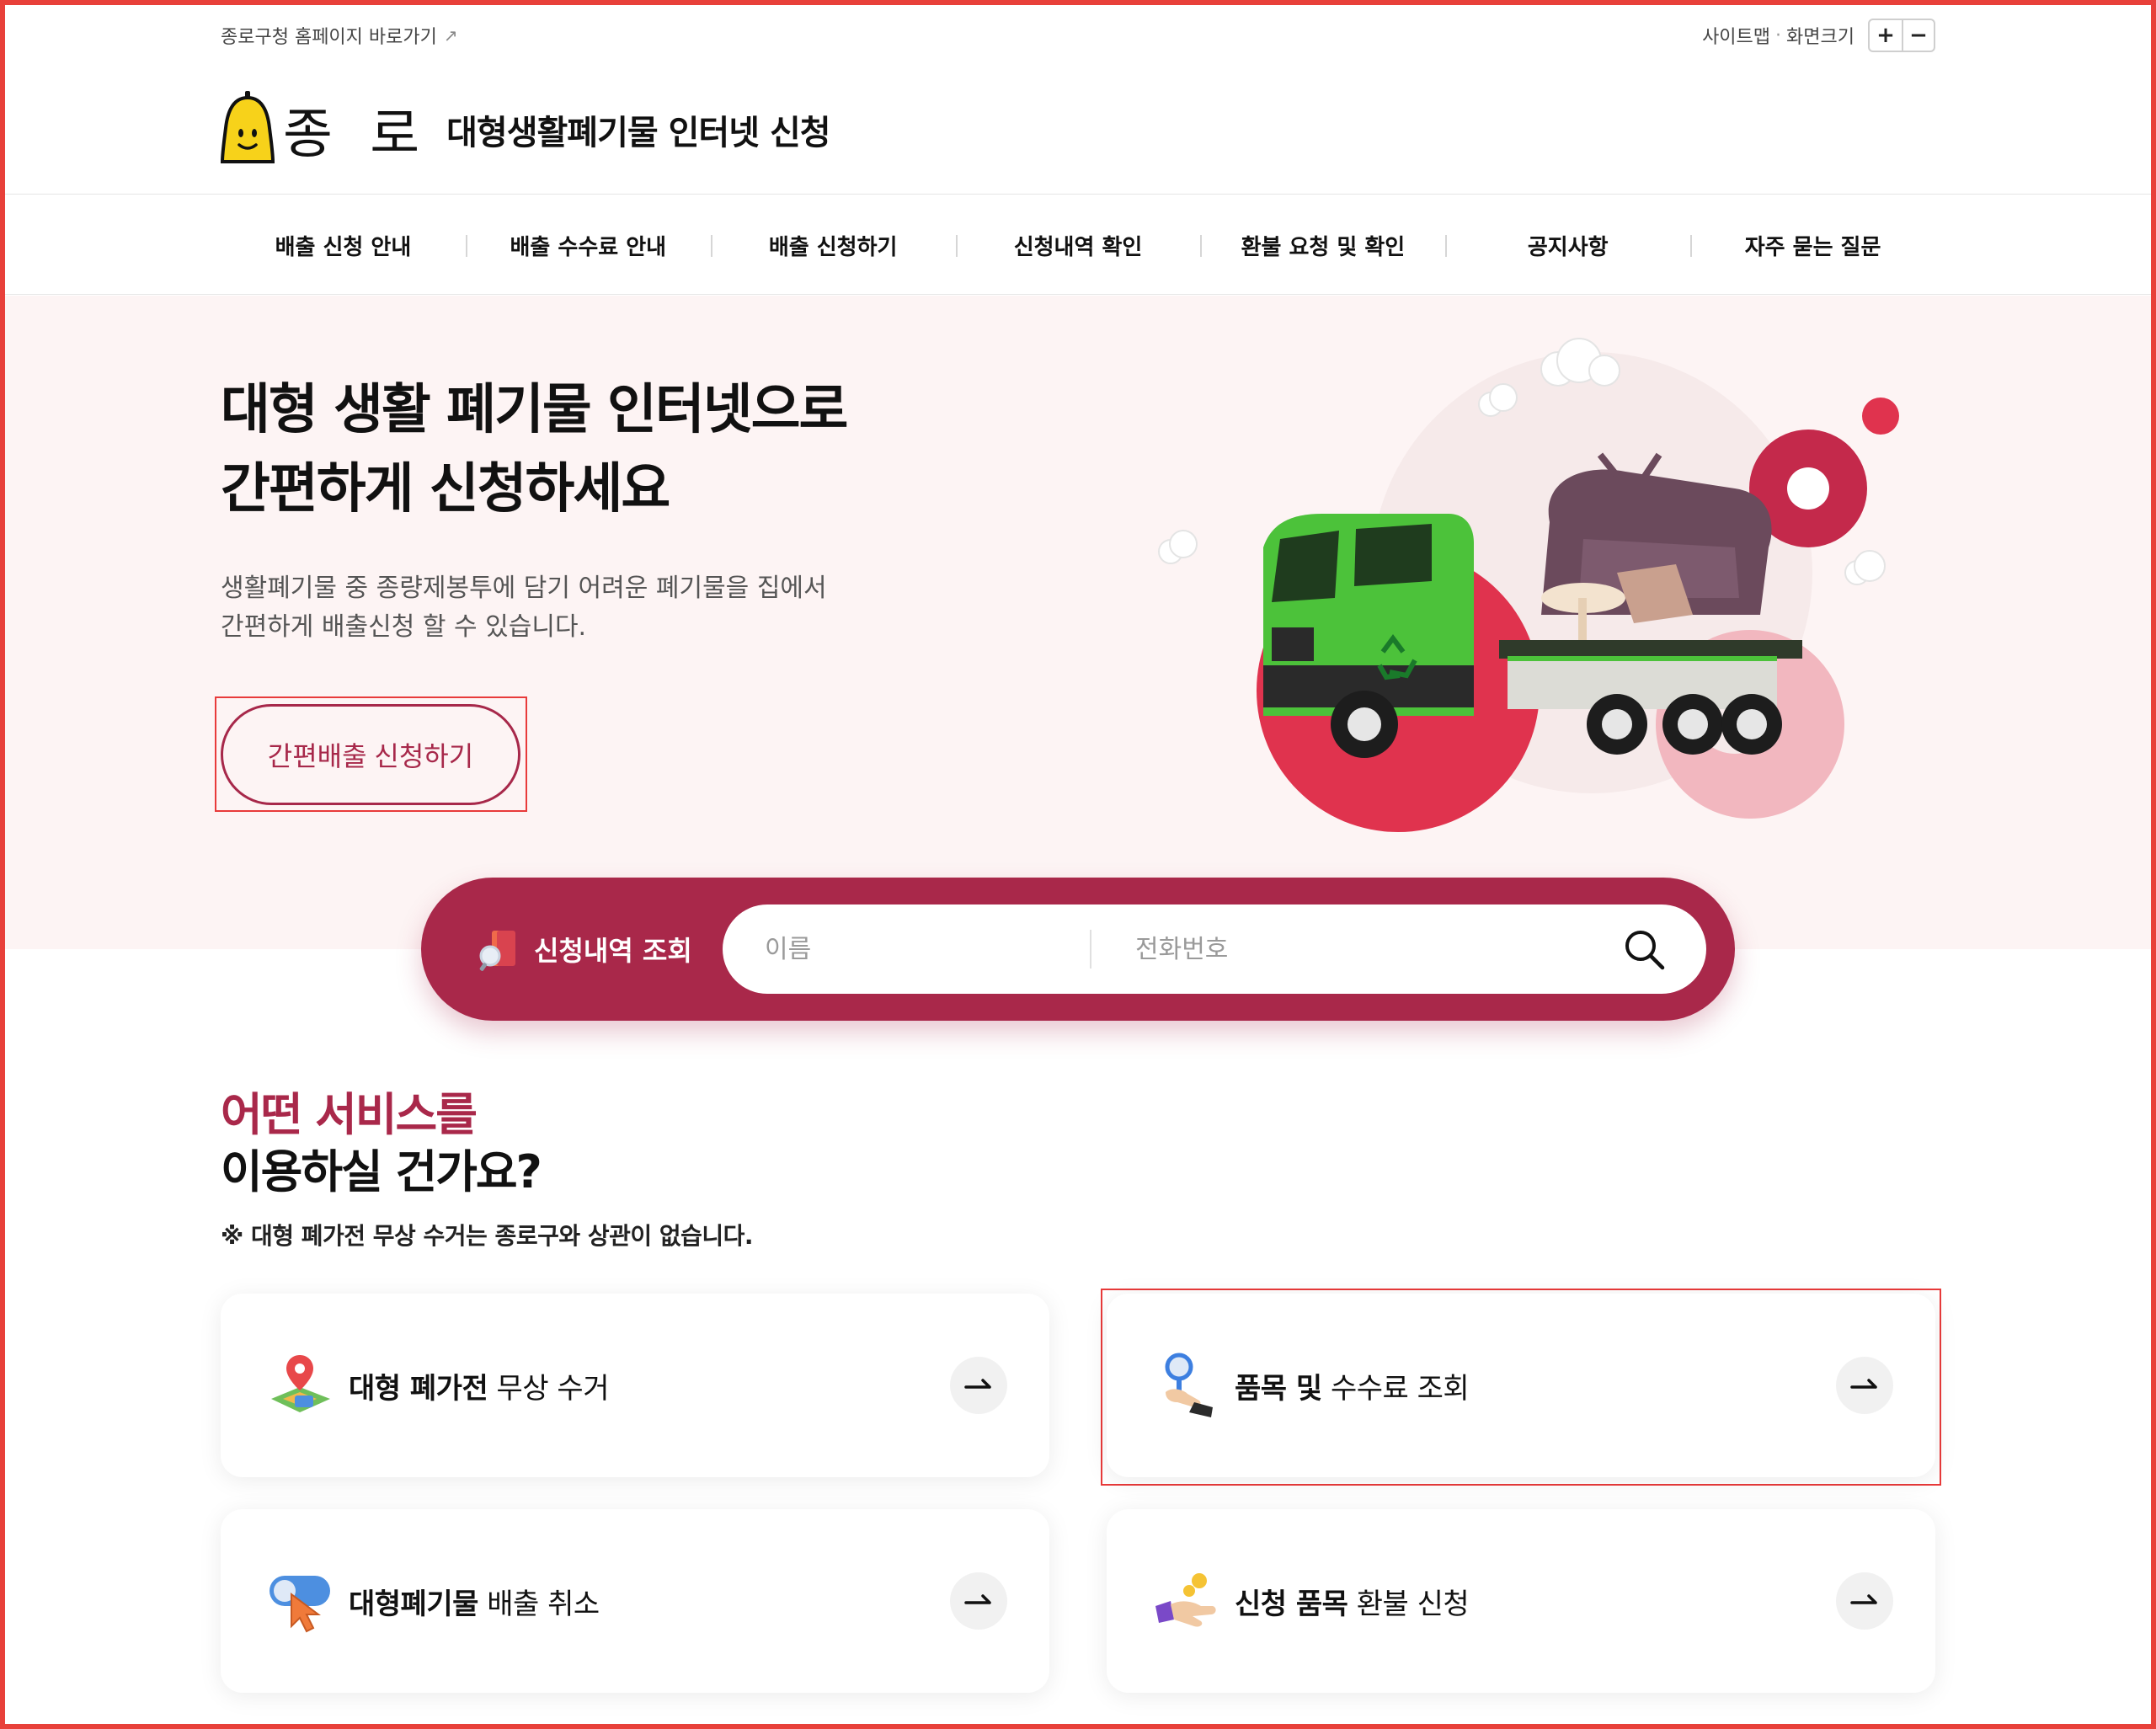  What do you see at coordinates (370, 754) in the screenshot?
I see `easy-apply-button: 간편배출 신청하기` at bounding box center [370, 754].